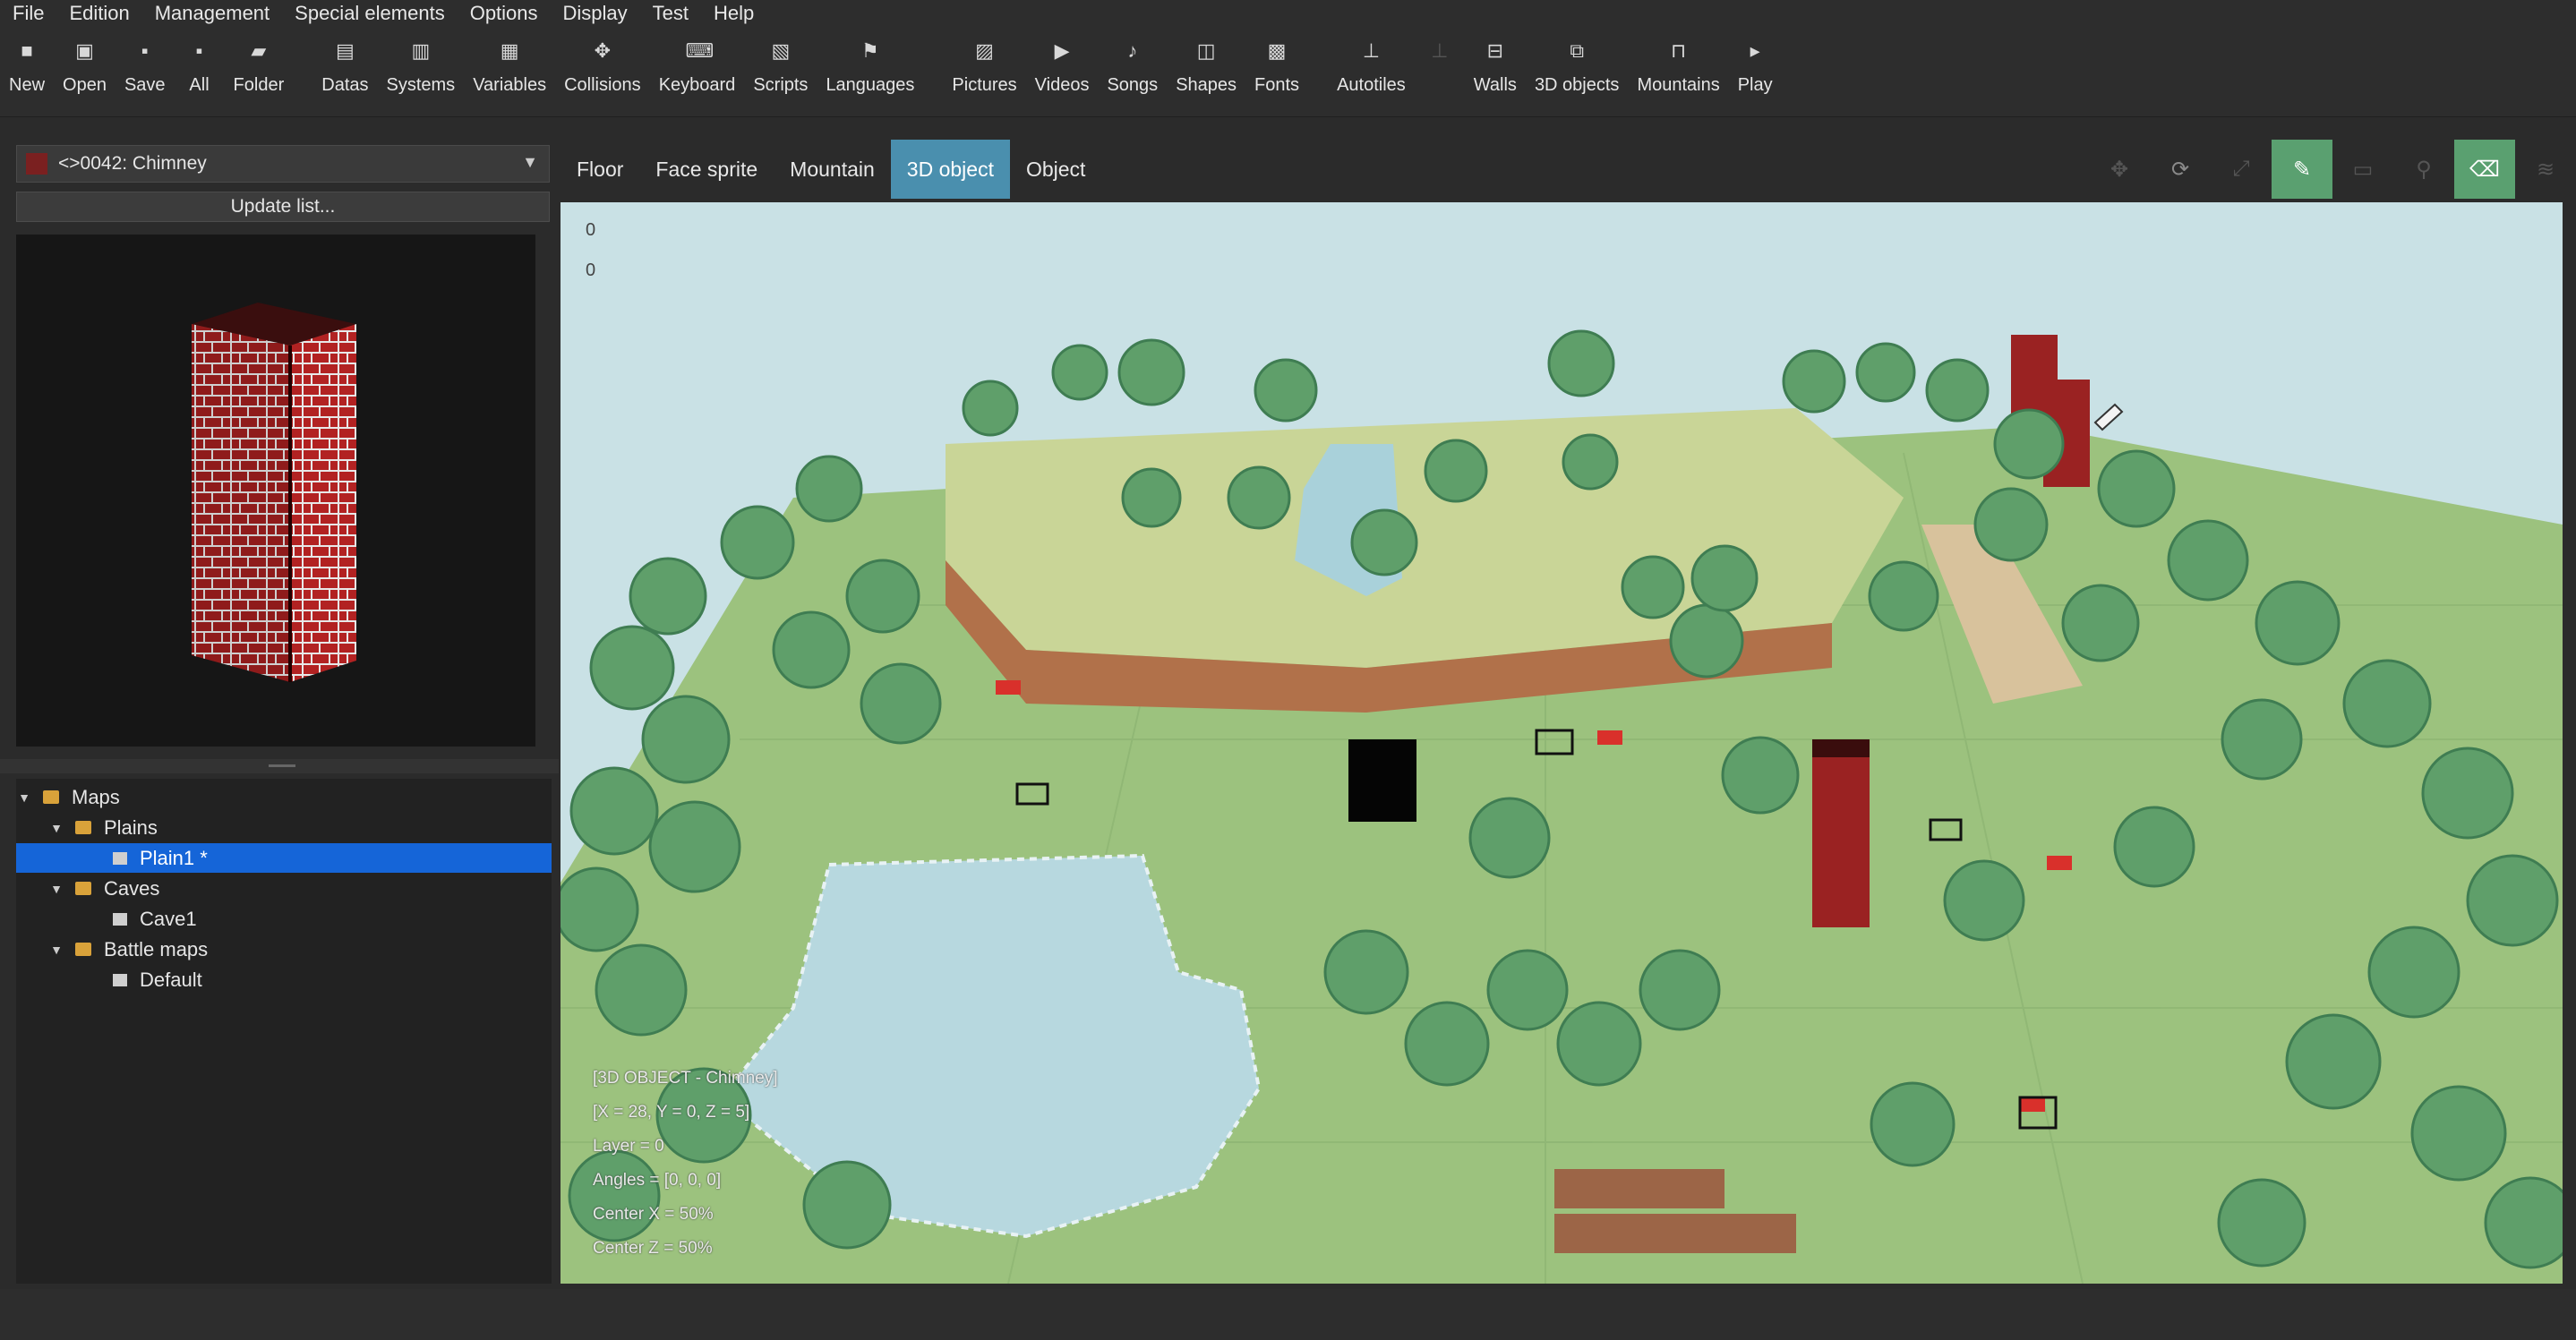 This screenshot has height=1340, width=2576. I want to click on menu-edition: Edition, so click(98, 13).